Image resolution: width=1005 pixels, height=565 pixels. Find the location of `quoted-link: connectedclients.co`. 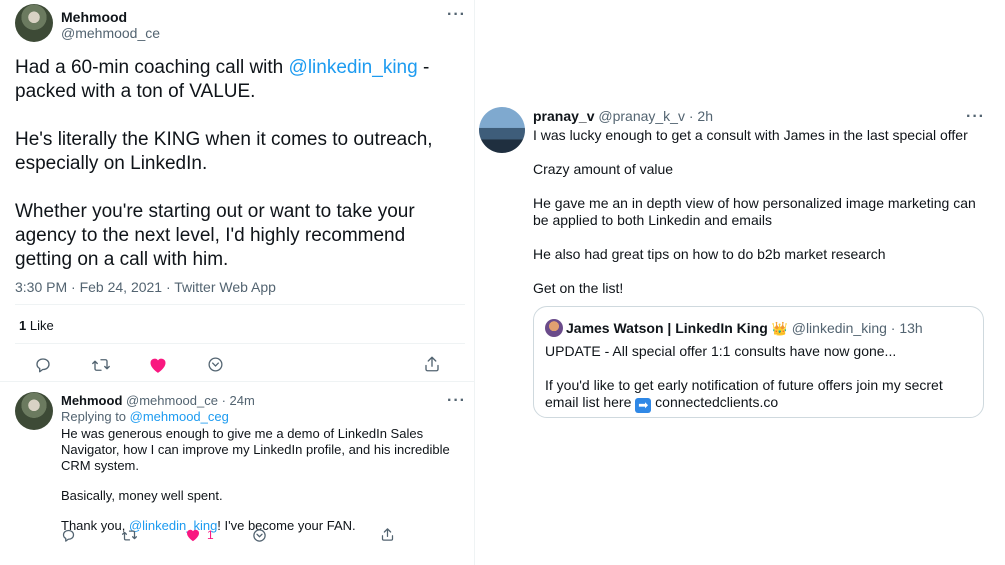

quoted-link: connectedclients.co is located at coordinates (716, 402).